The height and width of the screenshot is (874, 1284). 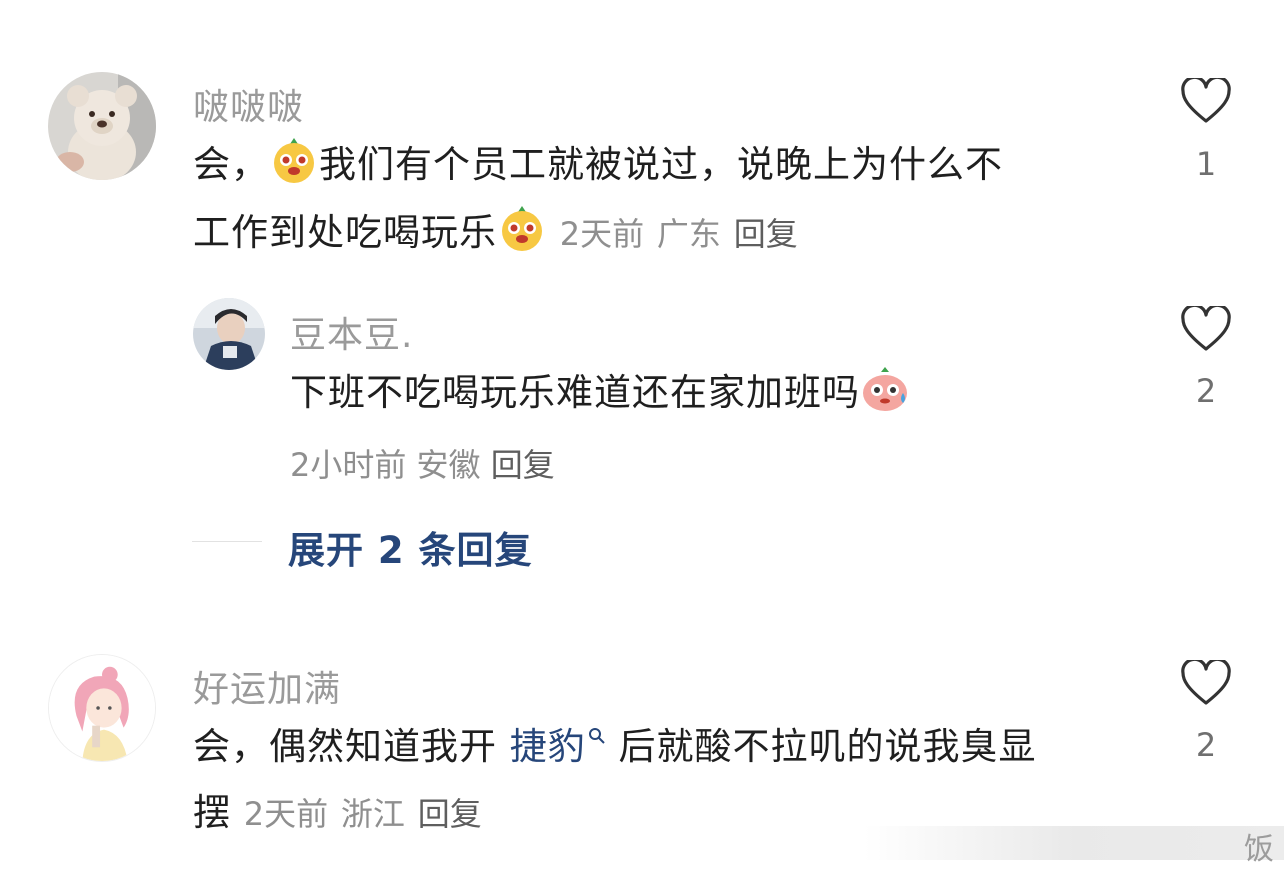 I want to click on sweating-face-emoji, so click(x=885, y=389).